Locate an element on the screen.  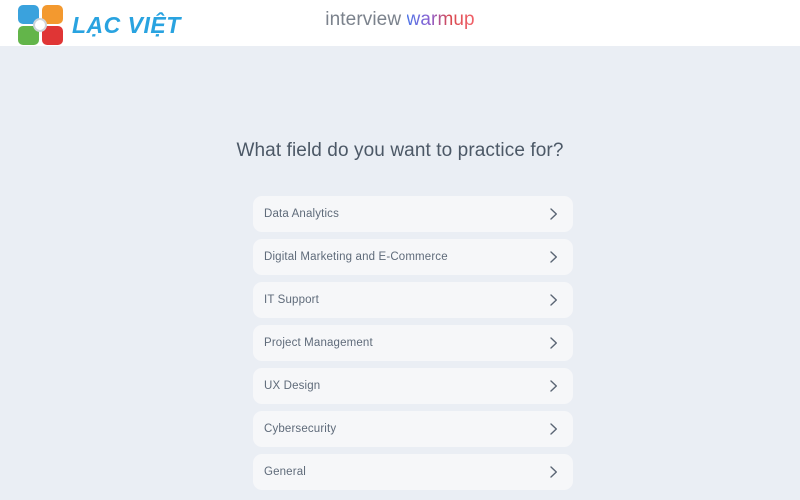
app-title-warmup: warmup is located at coordinates (440, 19).